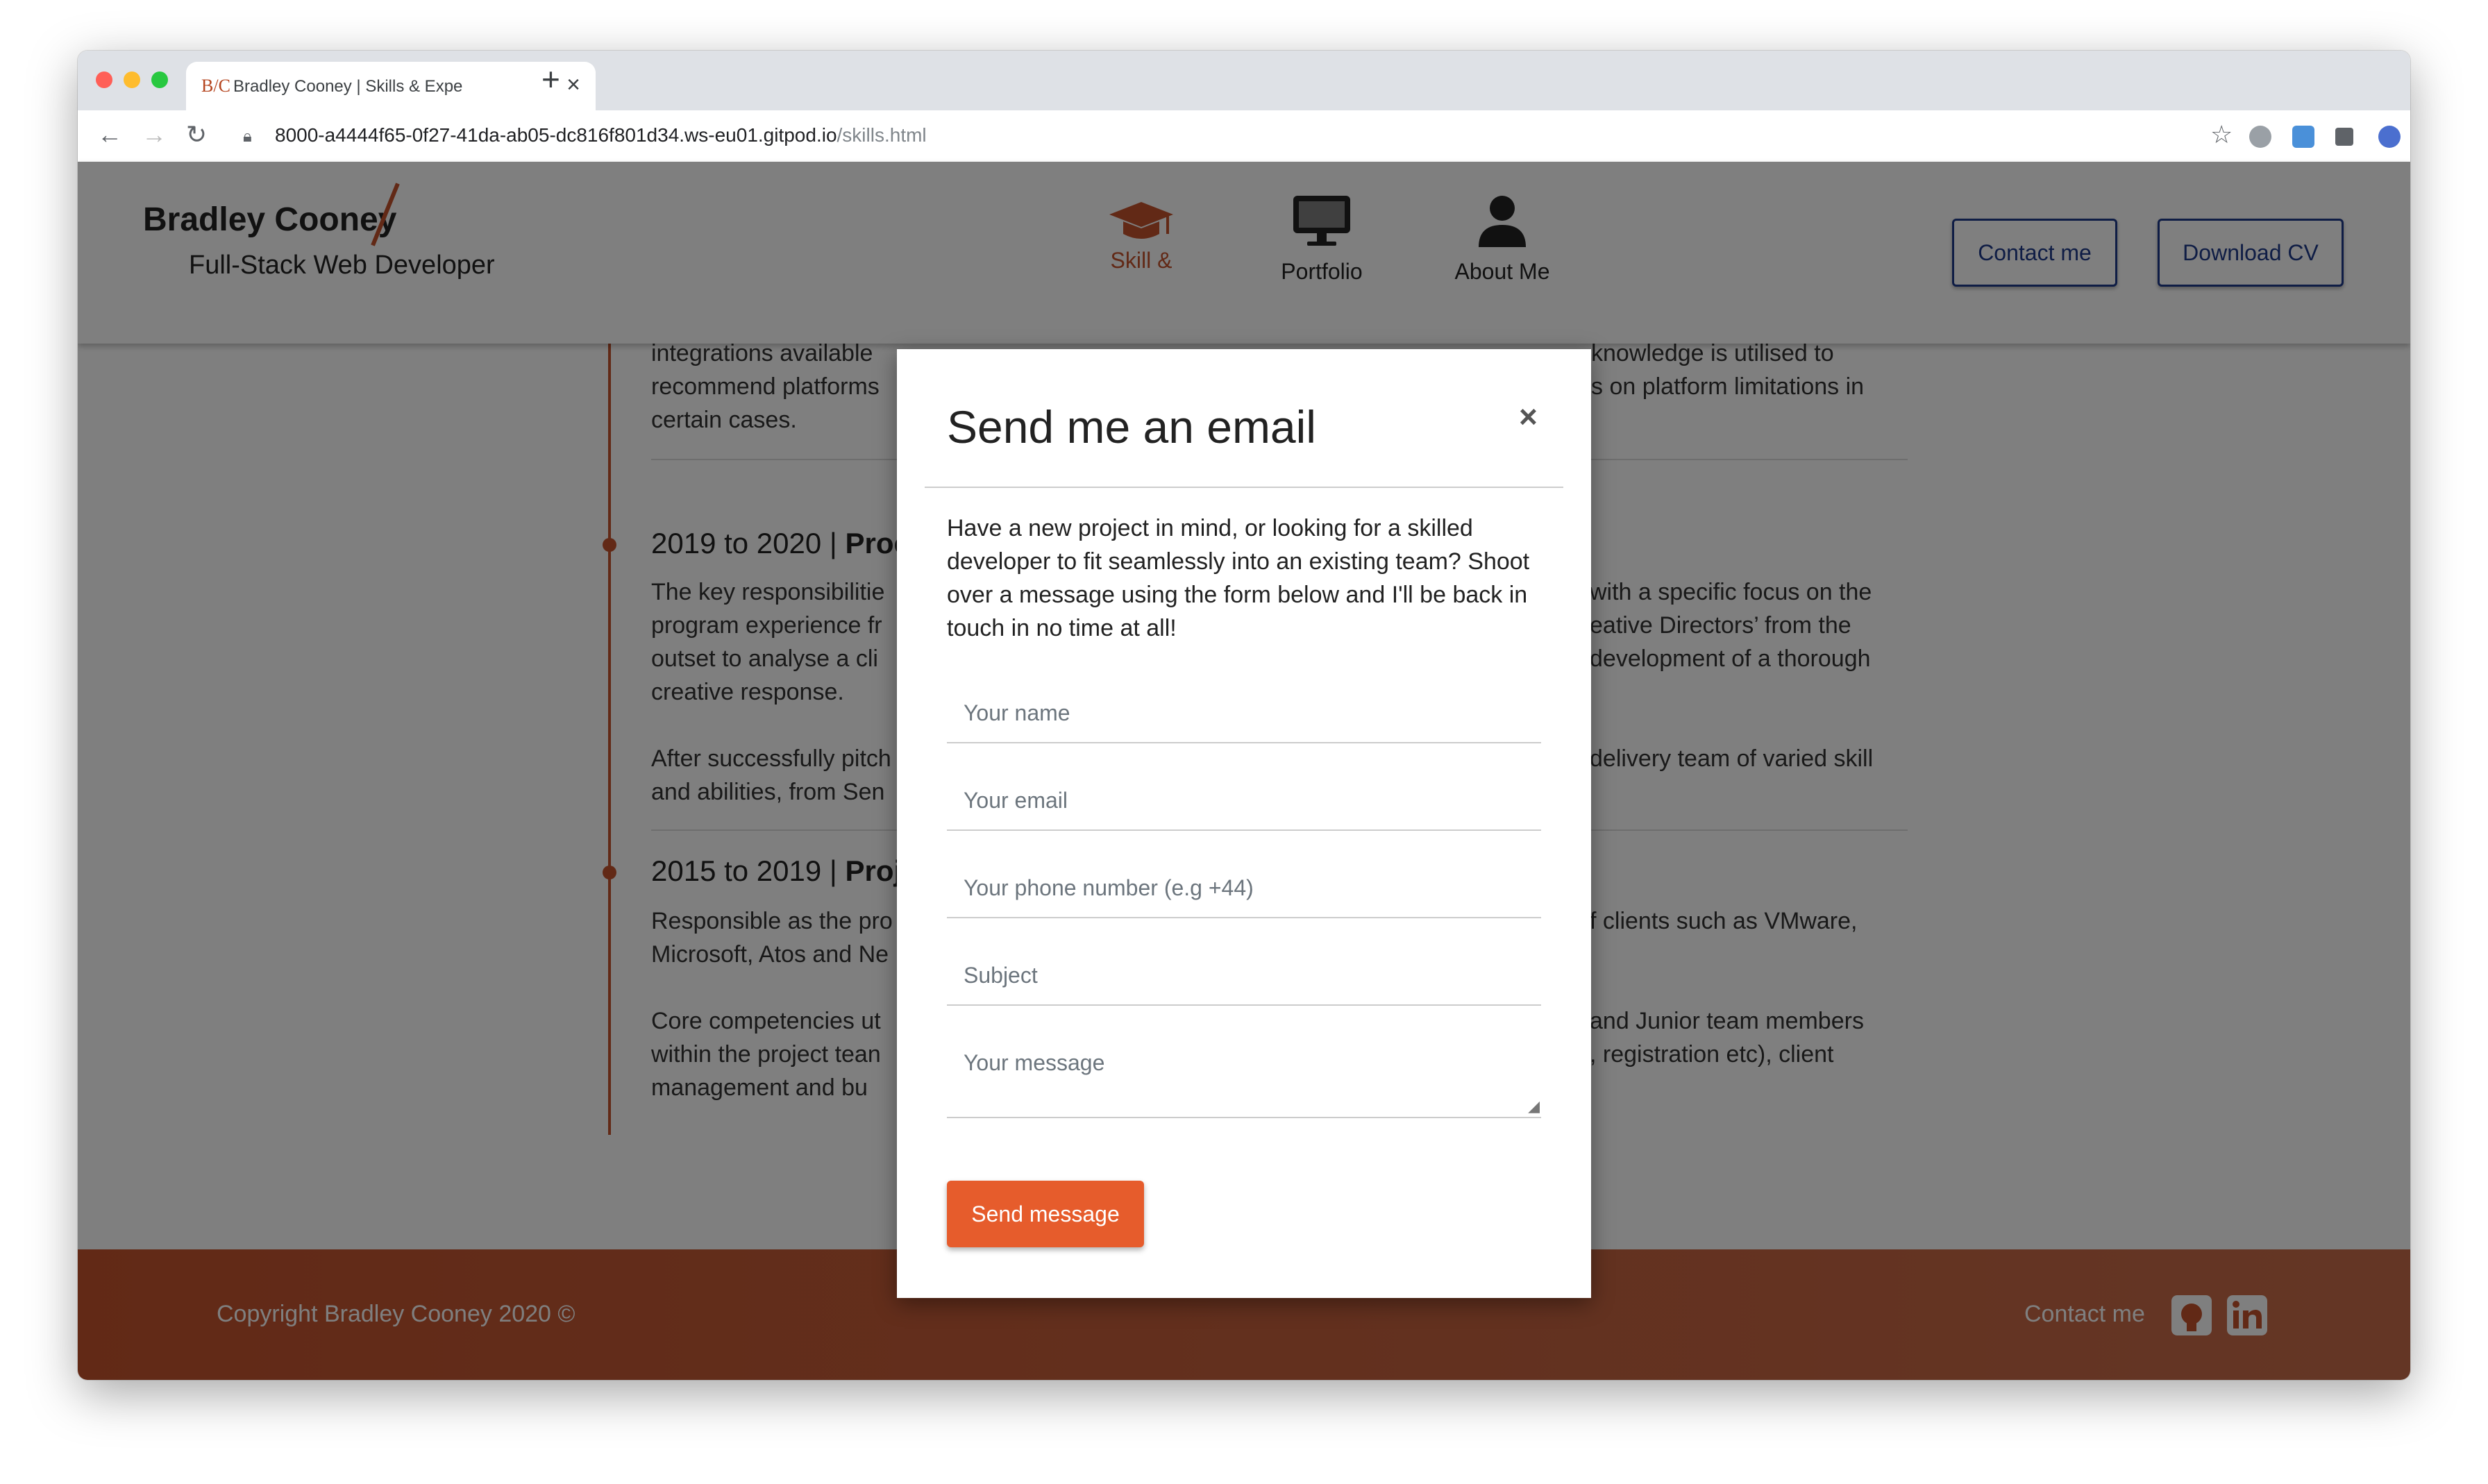 This screenshot has height=1484, width=2488. What do you see at coordinates (573, 85) in the screenshot?
I see `close-tab-icon: ×` at bounding box center [573, 85].